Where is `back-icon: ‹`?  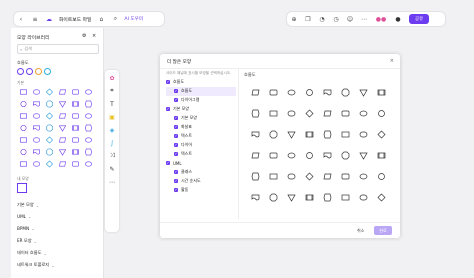
back-icon: ‹ is located at coordinates (21, 19).